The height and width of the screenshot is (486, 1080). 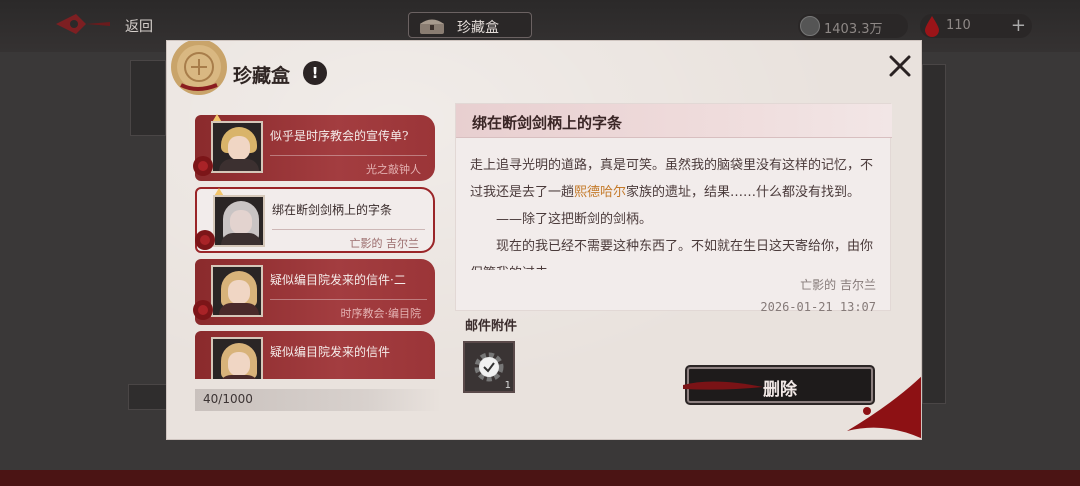 I want to click on blood-value: 110, so click(x=958, y=25).